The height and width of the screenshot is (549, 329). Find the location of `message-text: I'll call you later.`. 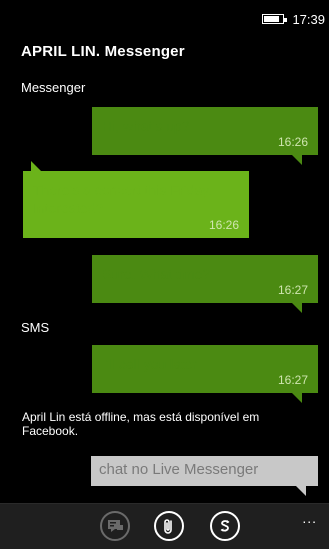

message-text: I'll call you later. is located at coordinates (151, 364).